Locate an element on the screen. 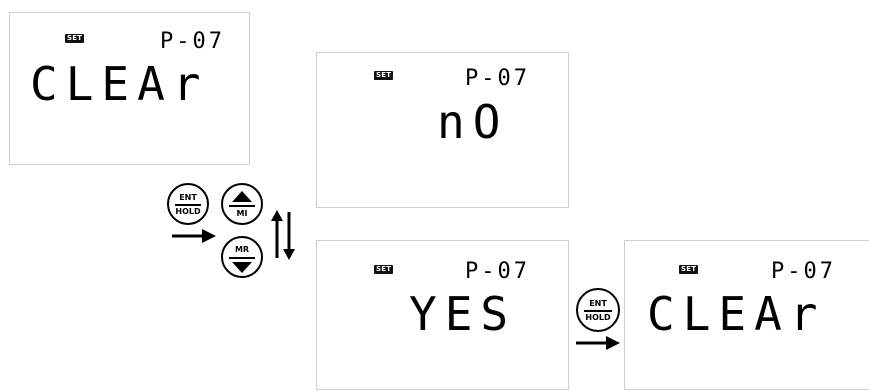 The width and height of the screenshot is (869, 390). ent-hold-button: ENT HOLD is located at coordinates (188, 204).